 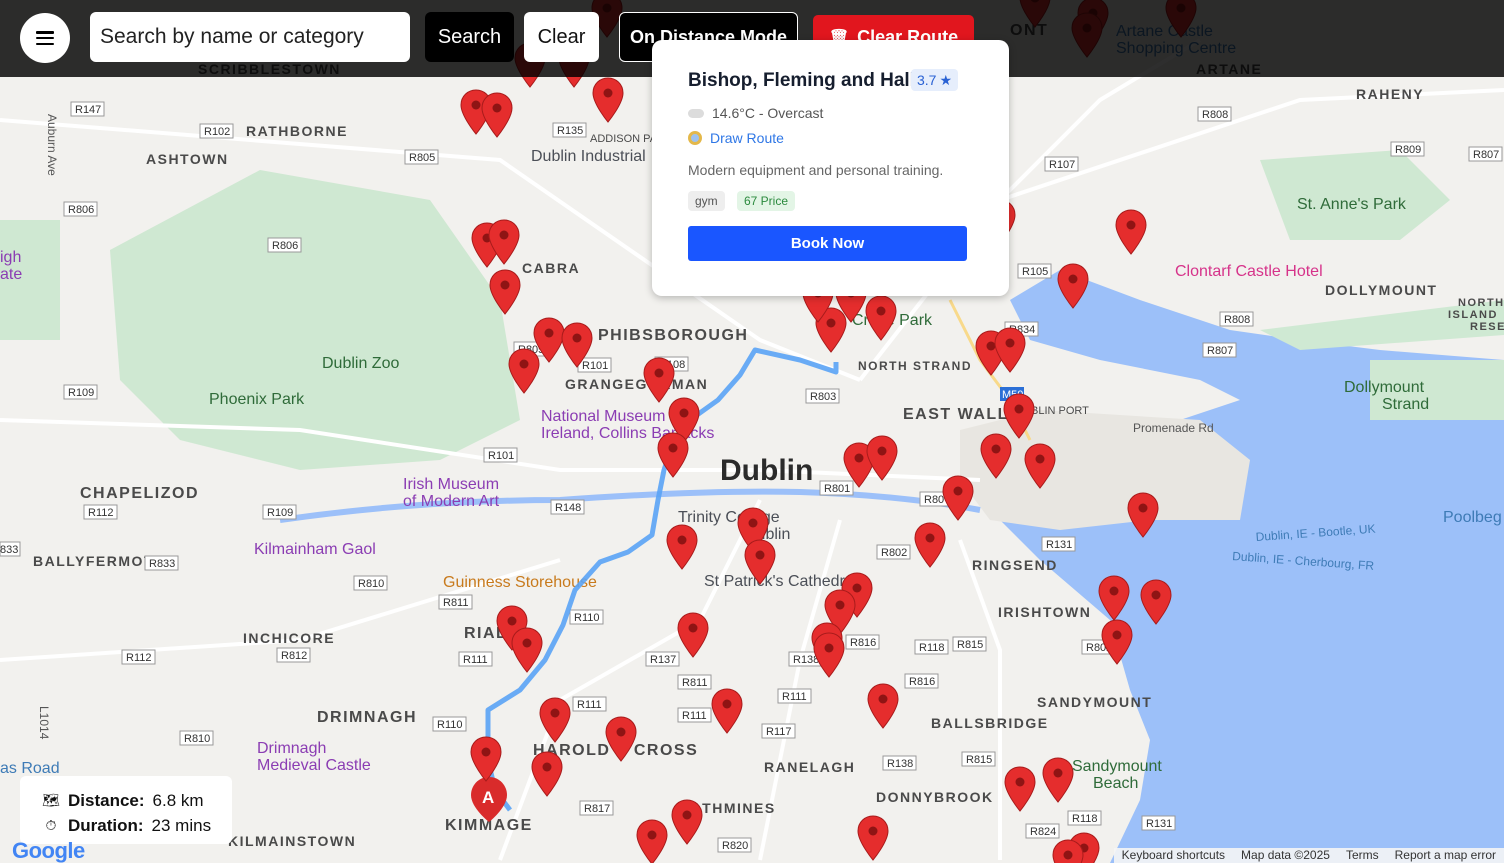 What do you see at coordinates (48, 850) in the screenshot?
I see `google-logo-text: Google` at bounding box center [48, 850].